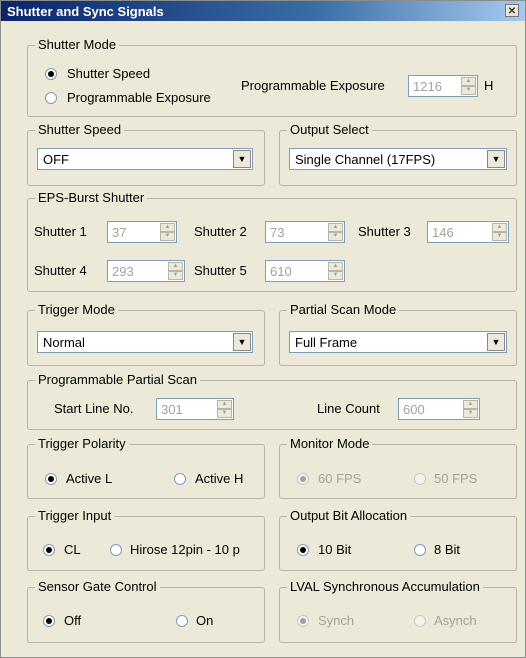  Describe the element at coordinates (51, 98) in the screenshot. I see `programmable-exposure-radio` at that location.